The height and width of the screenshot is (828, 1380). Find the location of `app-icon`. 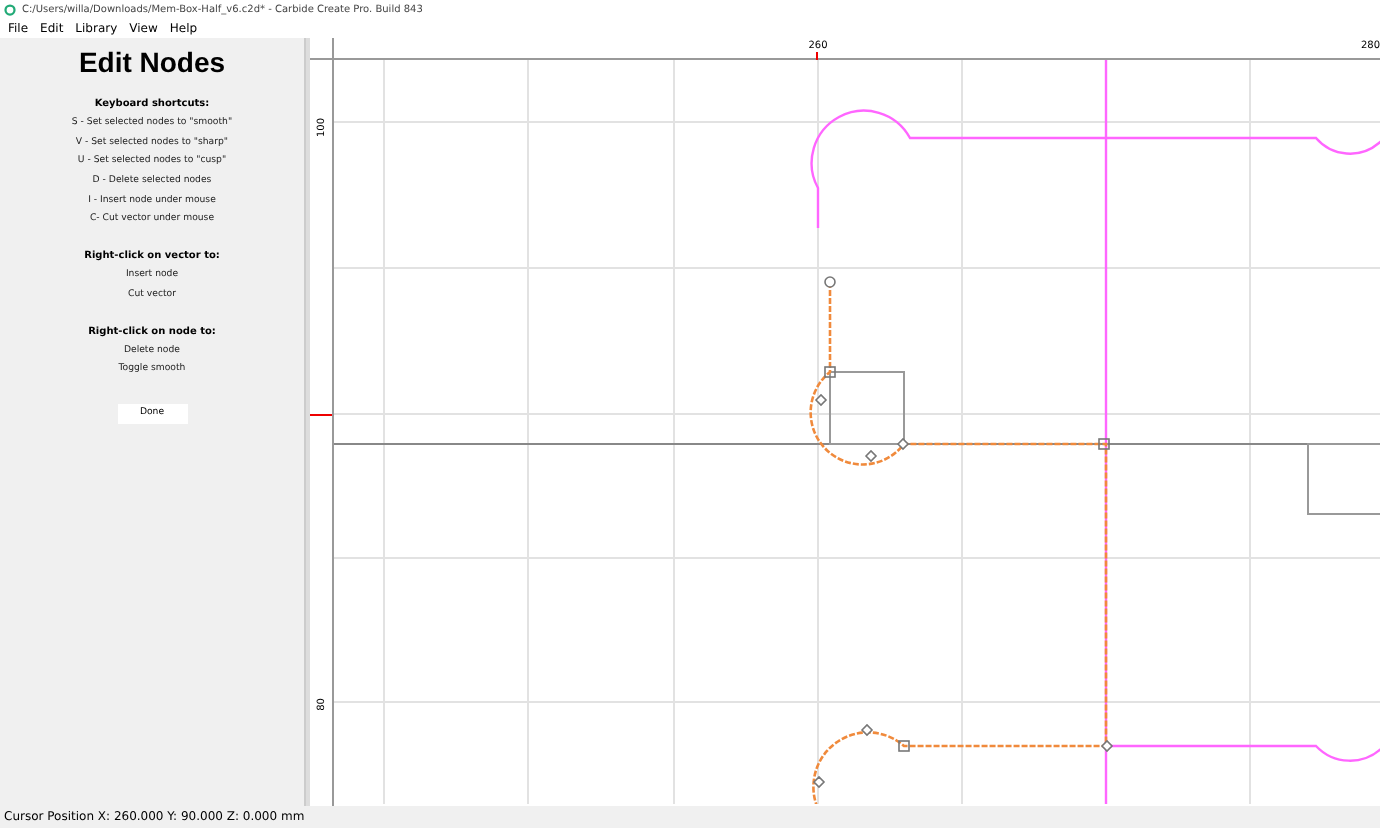

app-icon is located at coordinates (10, 9).